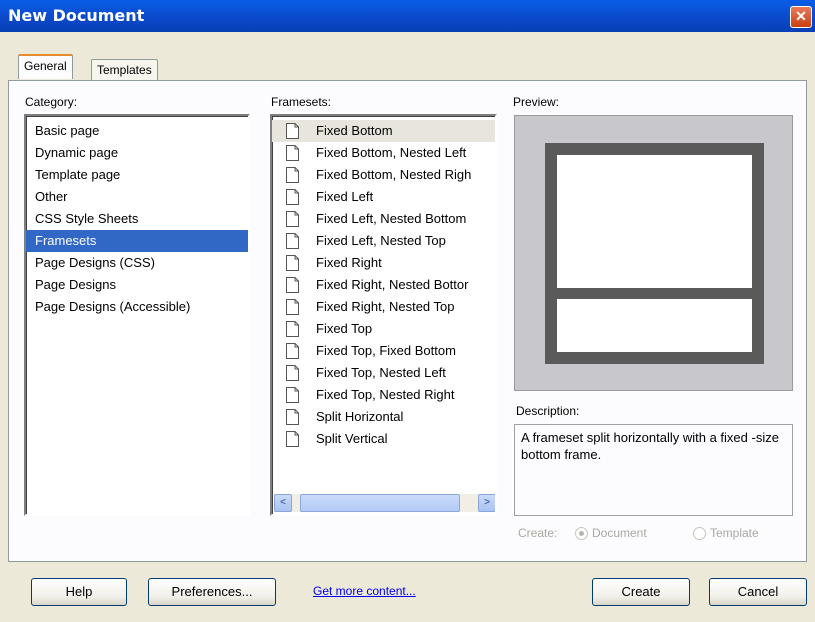 The width and height of the screenshot is (815, 622). I want to click on frameset-item: Fixed Left, Nested Bottom, so click(383, 219).